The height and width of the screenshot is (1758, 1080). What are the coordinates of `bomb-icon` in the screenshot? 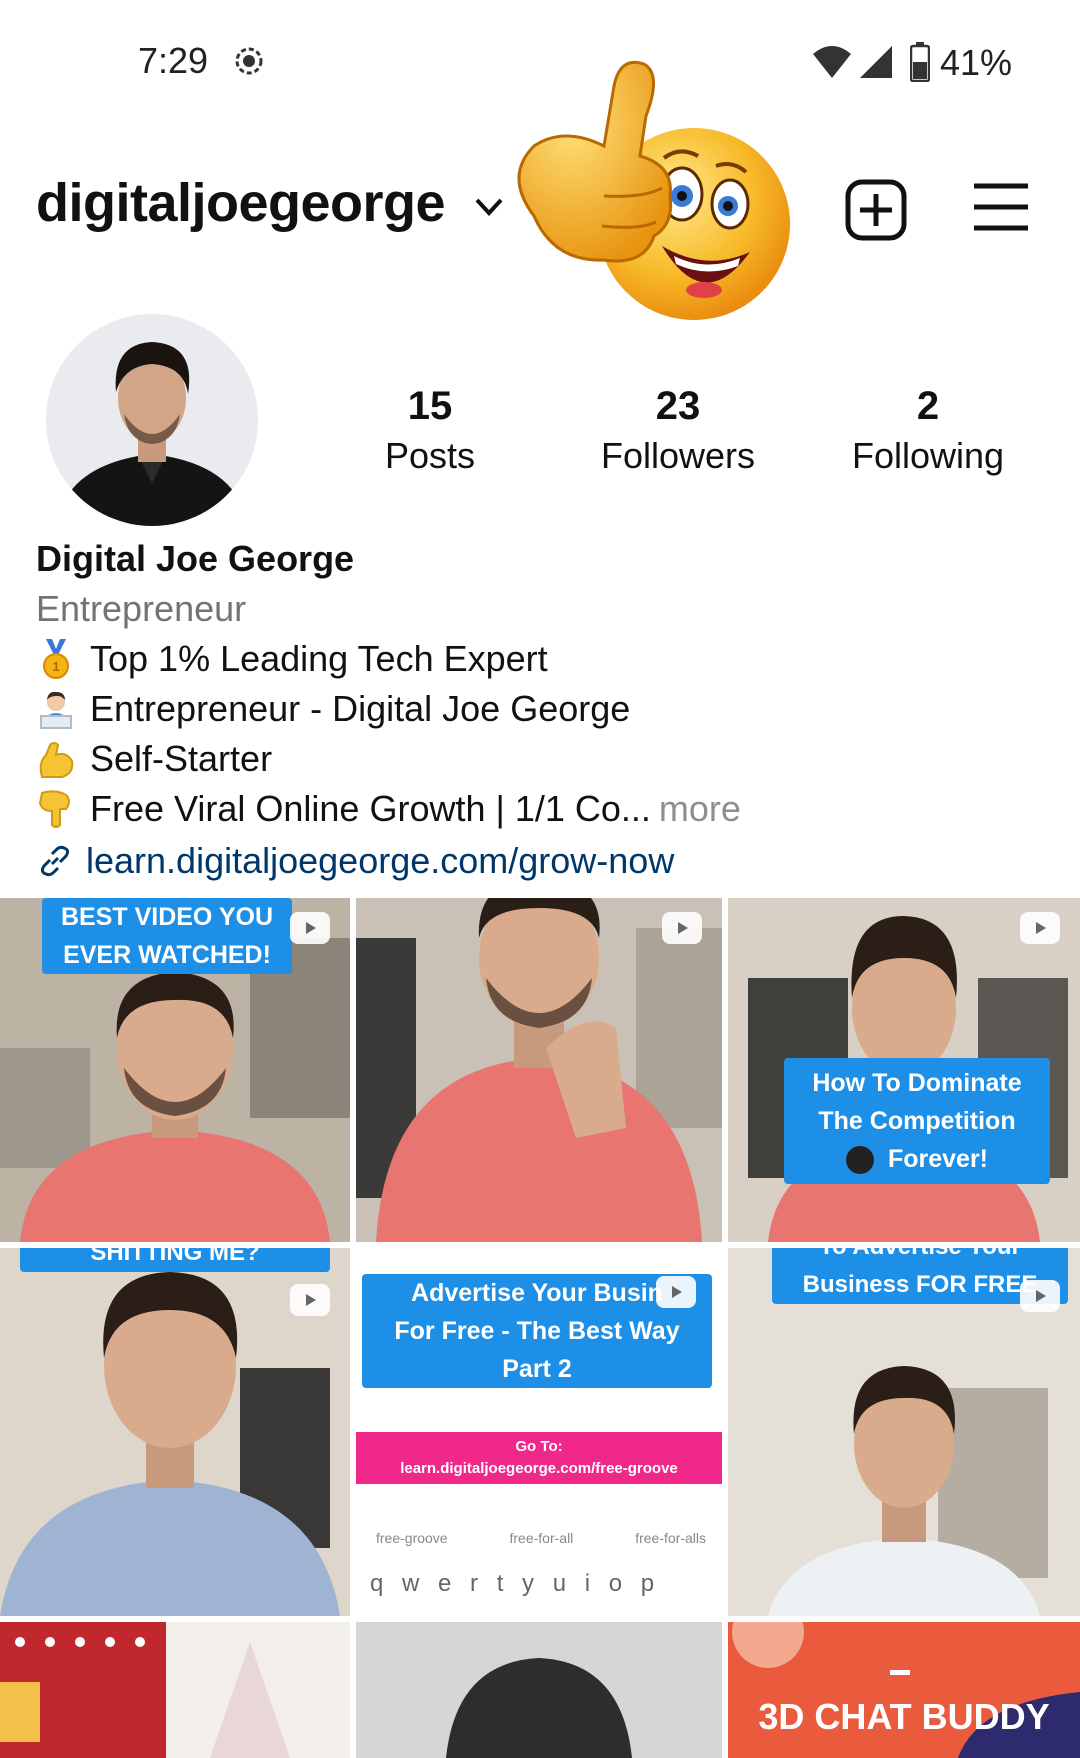 It's located at (859, 1160).